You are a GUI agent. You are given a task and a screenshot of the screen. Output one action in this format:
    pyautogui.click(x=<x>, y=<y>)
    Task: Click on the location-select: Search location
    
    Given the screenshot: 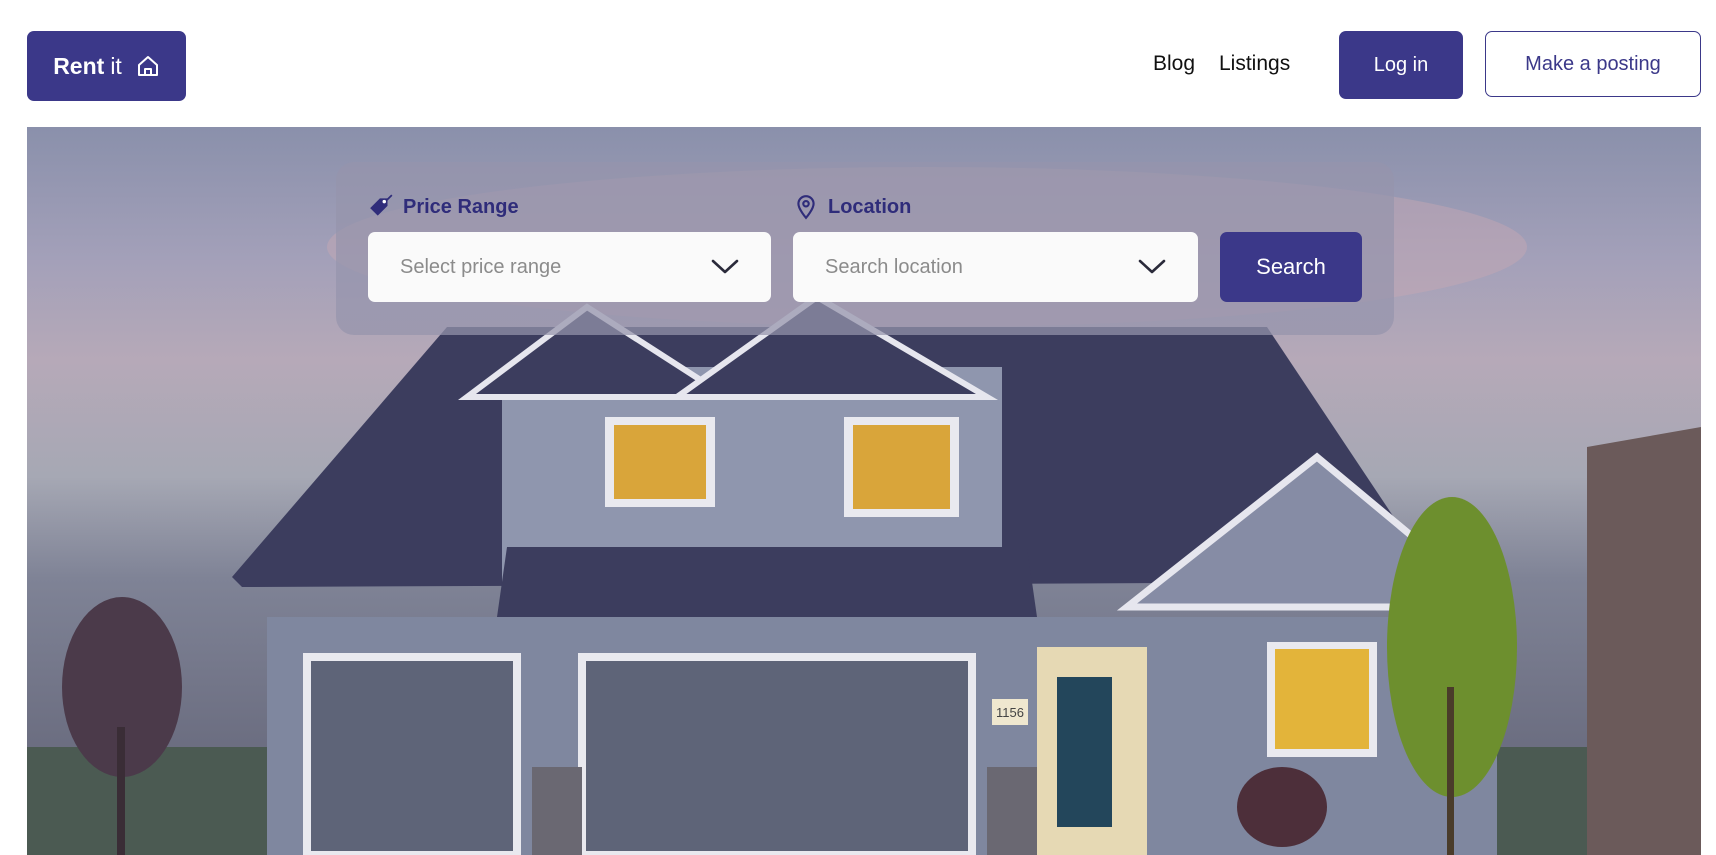 What is the action you would take?
    pyautogui.click(x=995, y=267)
    